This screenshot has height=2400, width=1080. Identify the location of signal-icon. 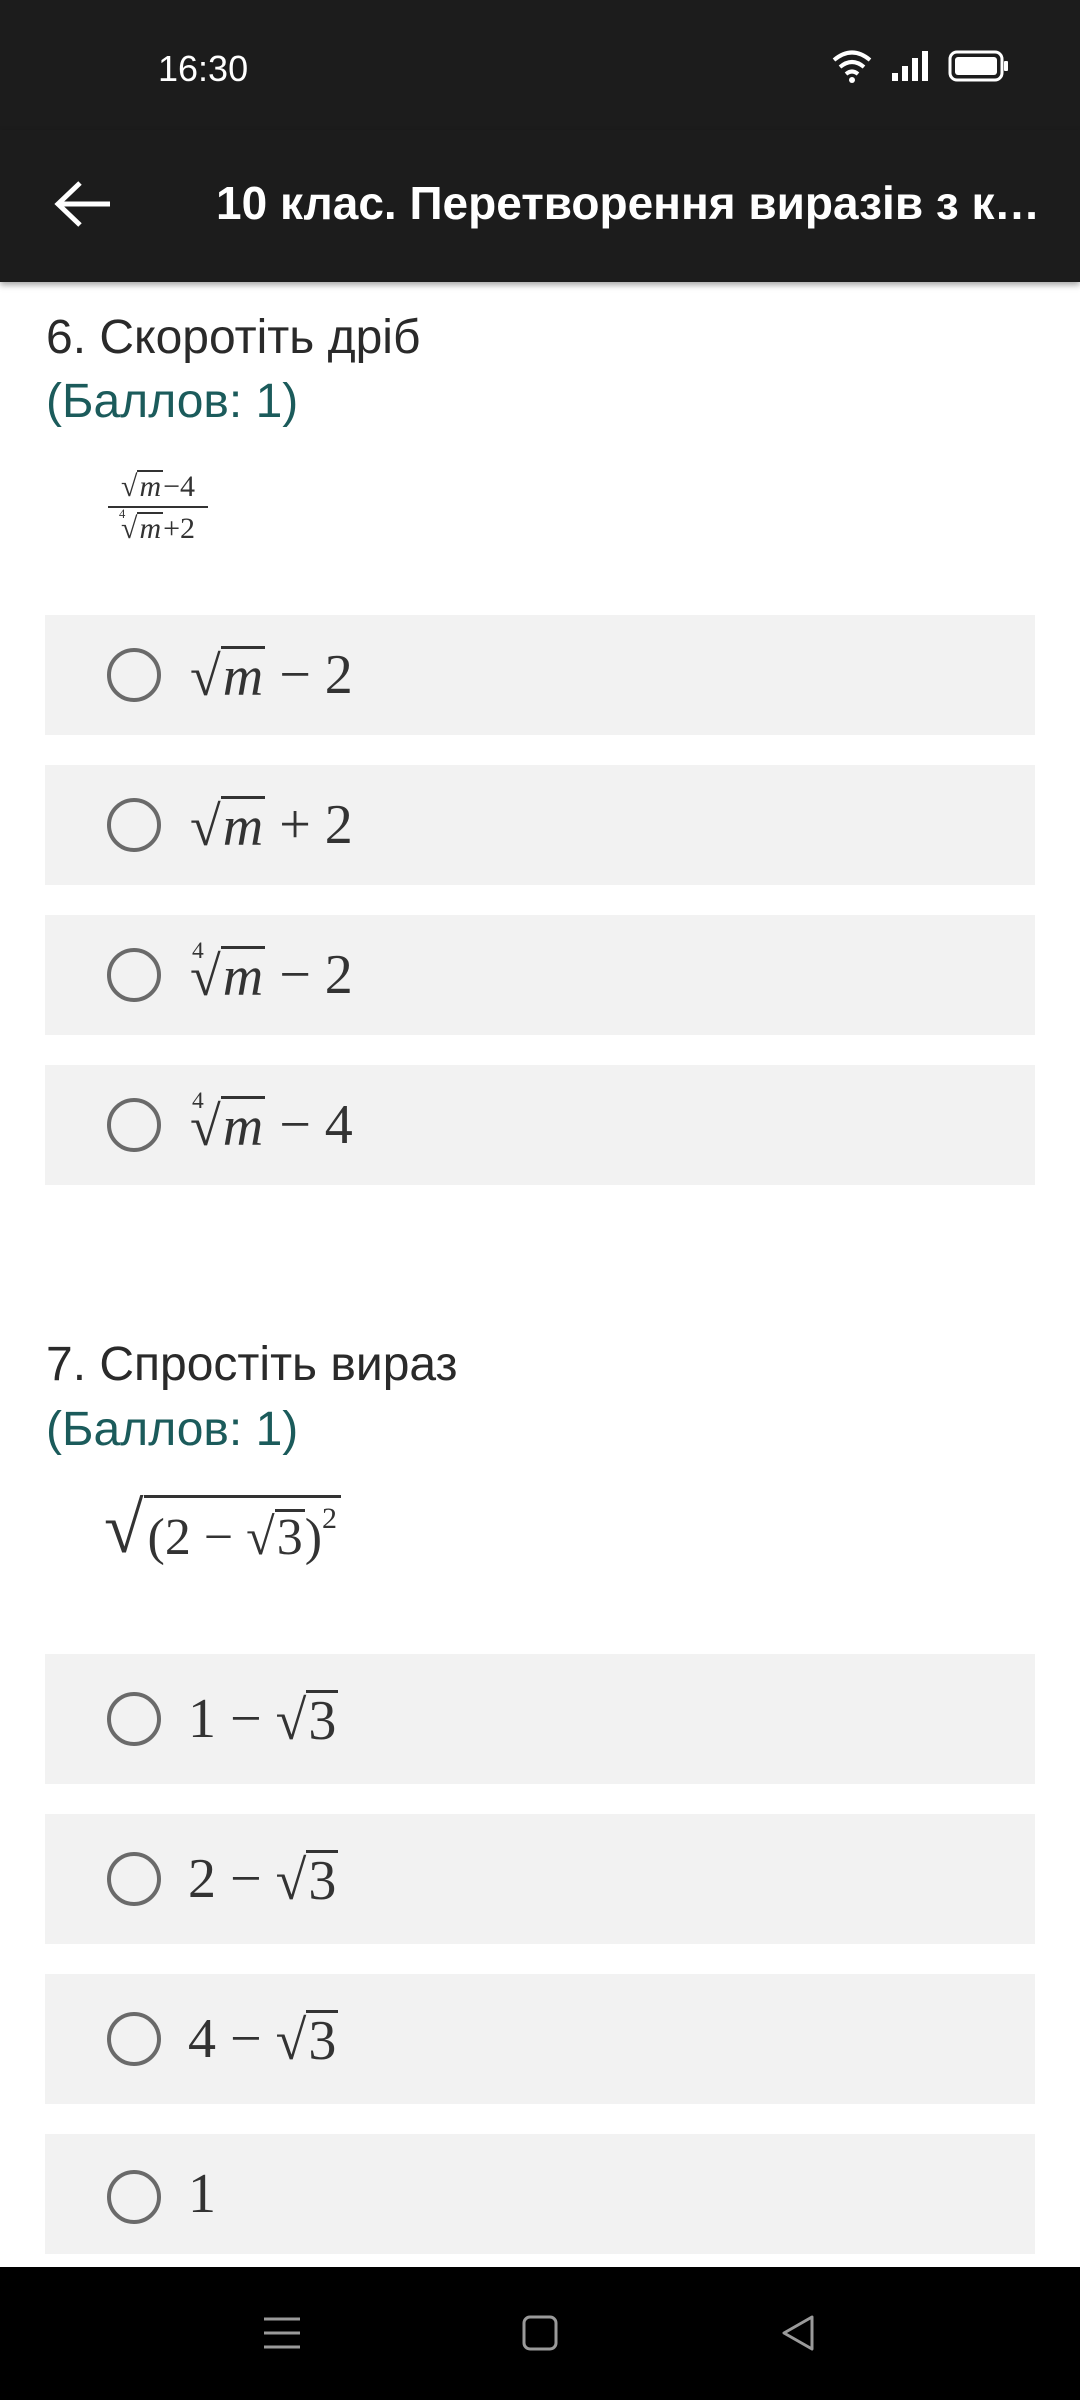
(910, 68).